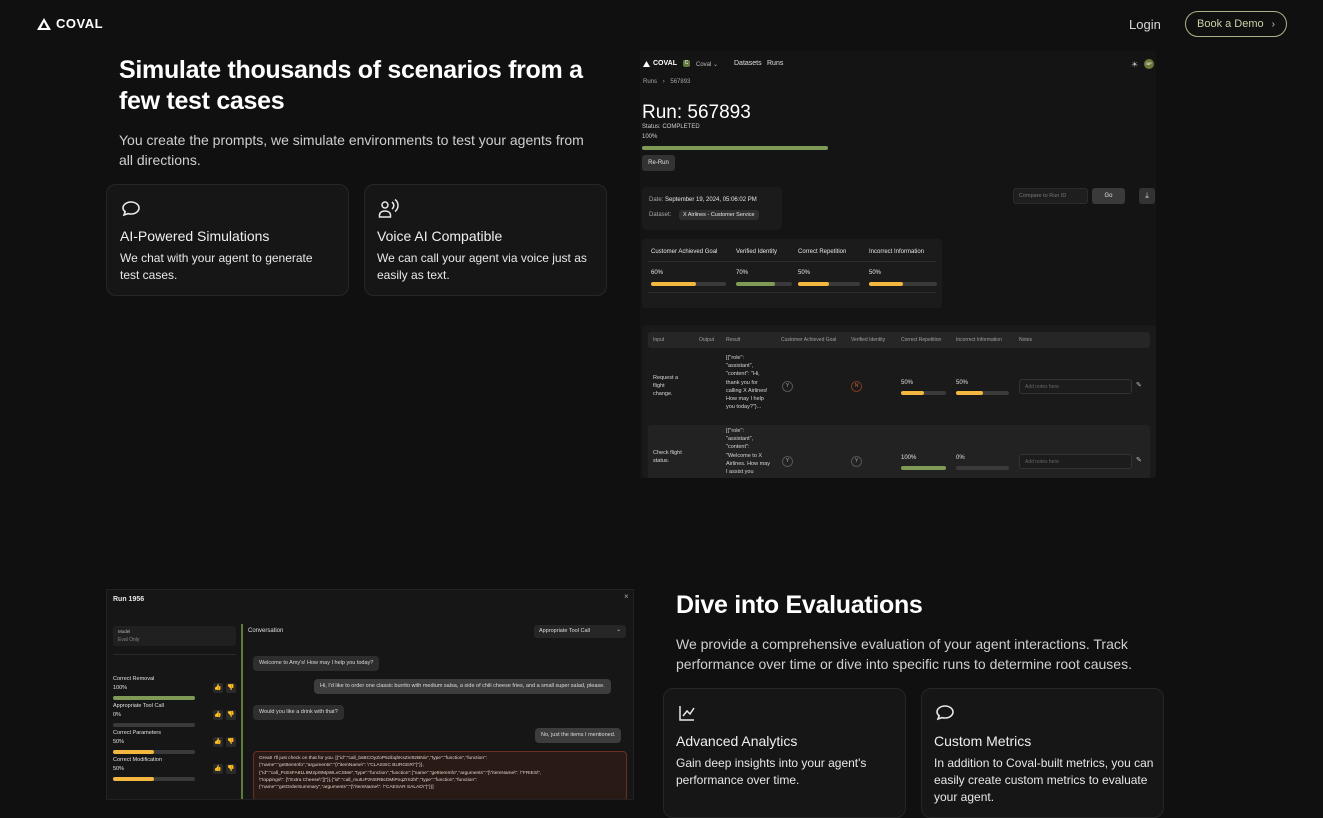  What do you see at coordinates (665, 63) in the screenshot?
I see `app-brand: COVAL` at bounding box center [665, 63].